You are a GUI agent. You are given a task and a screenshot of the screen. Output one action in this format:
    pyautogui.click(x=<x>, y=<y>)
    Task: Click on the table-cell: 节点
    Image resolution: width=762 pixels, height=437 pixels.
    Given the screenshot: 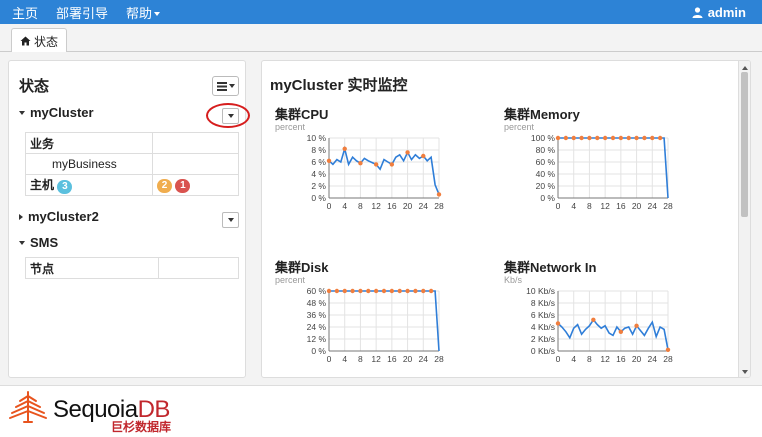 What is the action you would take?
    pyautogui.click(x=92, y=268)
    